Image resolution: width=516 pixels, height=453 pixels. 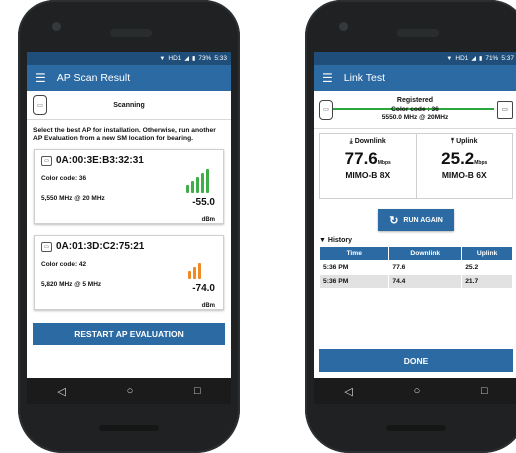 I want to click on table-row: 5:36 PM 77.6 25.2, so click(x=415, y=267).